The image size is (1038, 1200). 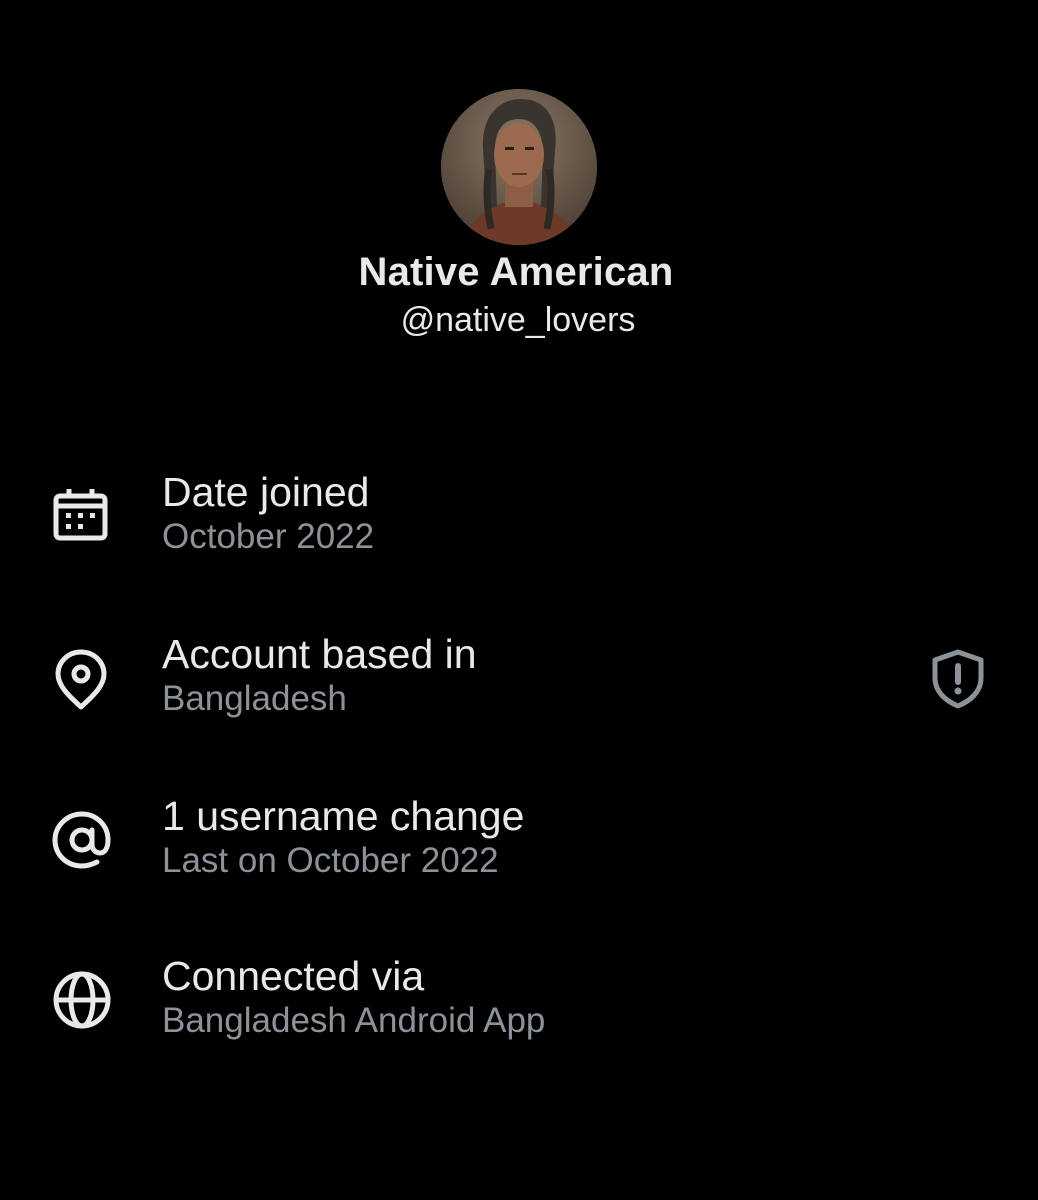 I want to click on display-name: Native American, so click(x=516, y=272).